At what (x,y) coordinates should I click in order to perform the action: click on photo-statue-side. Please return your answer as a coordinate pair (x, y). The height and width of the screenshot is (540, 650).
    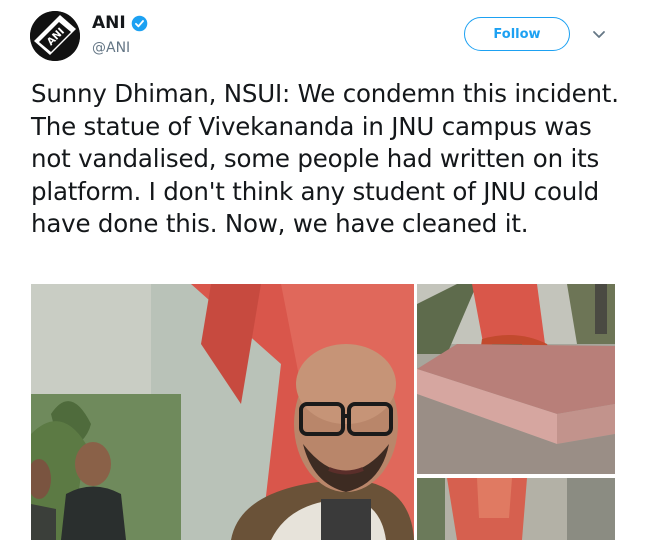
    Looking at the image, I should click on (516, 509).